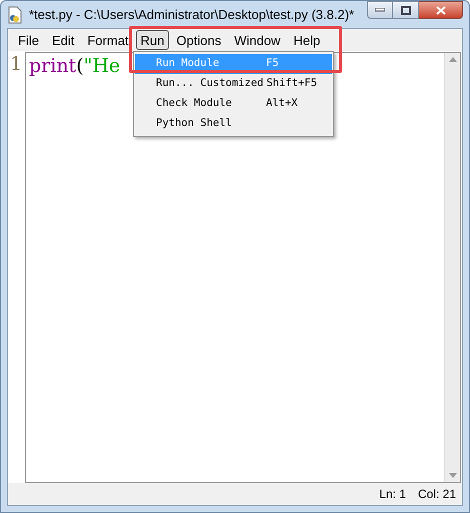 Image resolution: width=470 pixels, height=513 pixels. I want to click on close-button, so click(441, 10).